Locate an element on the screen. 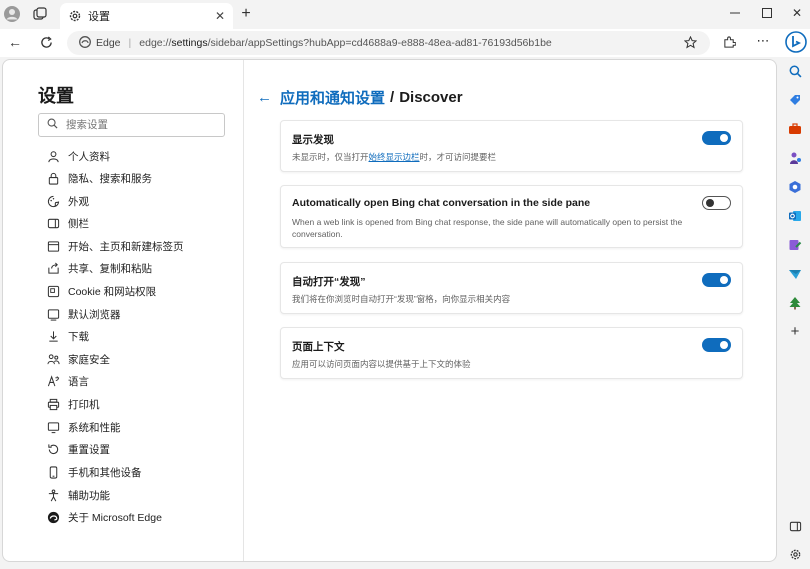 This screenshot has width=810, height=569. setting-description: 应用可以访问页面内容以提供基于上下文的体验 is located at coordinates (381, 364).